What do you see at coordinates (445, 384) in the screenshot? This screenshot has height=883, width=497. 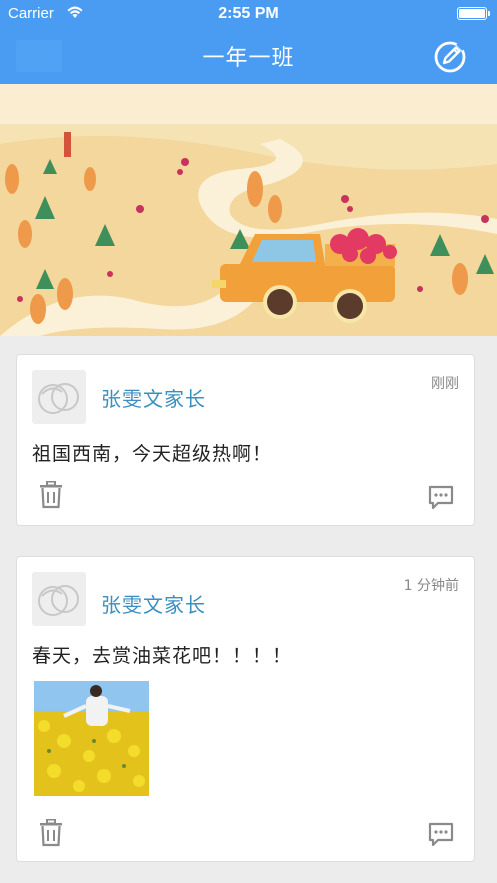 I see `post-time: 刚刚` at bounding box center [445, 384].